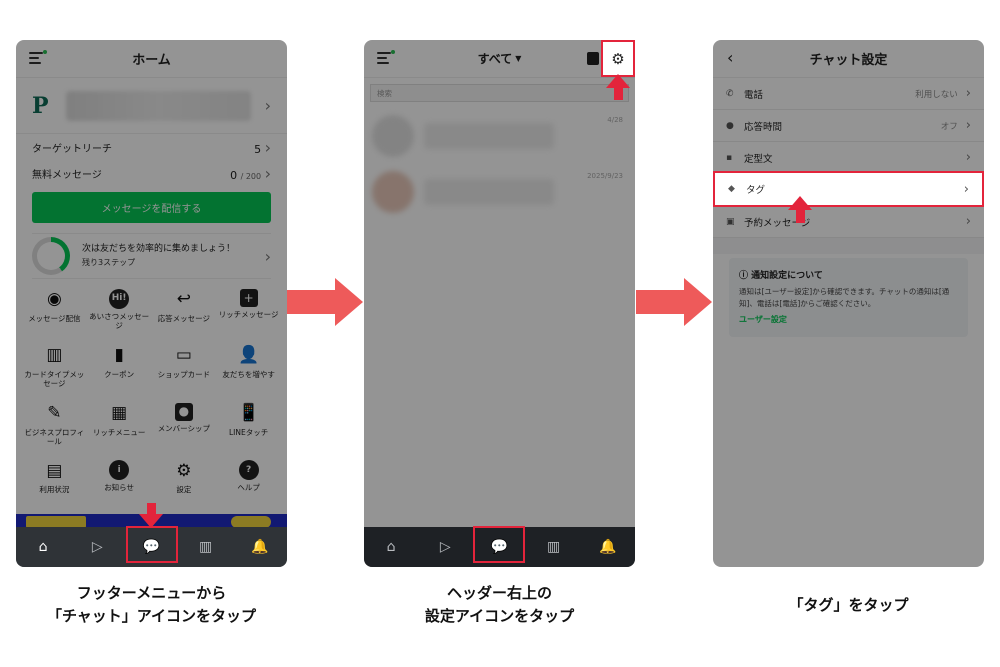  I want to click on user-settings-link: ユーザー設定, so click(848, 319).